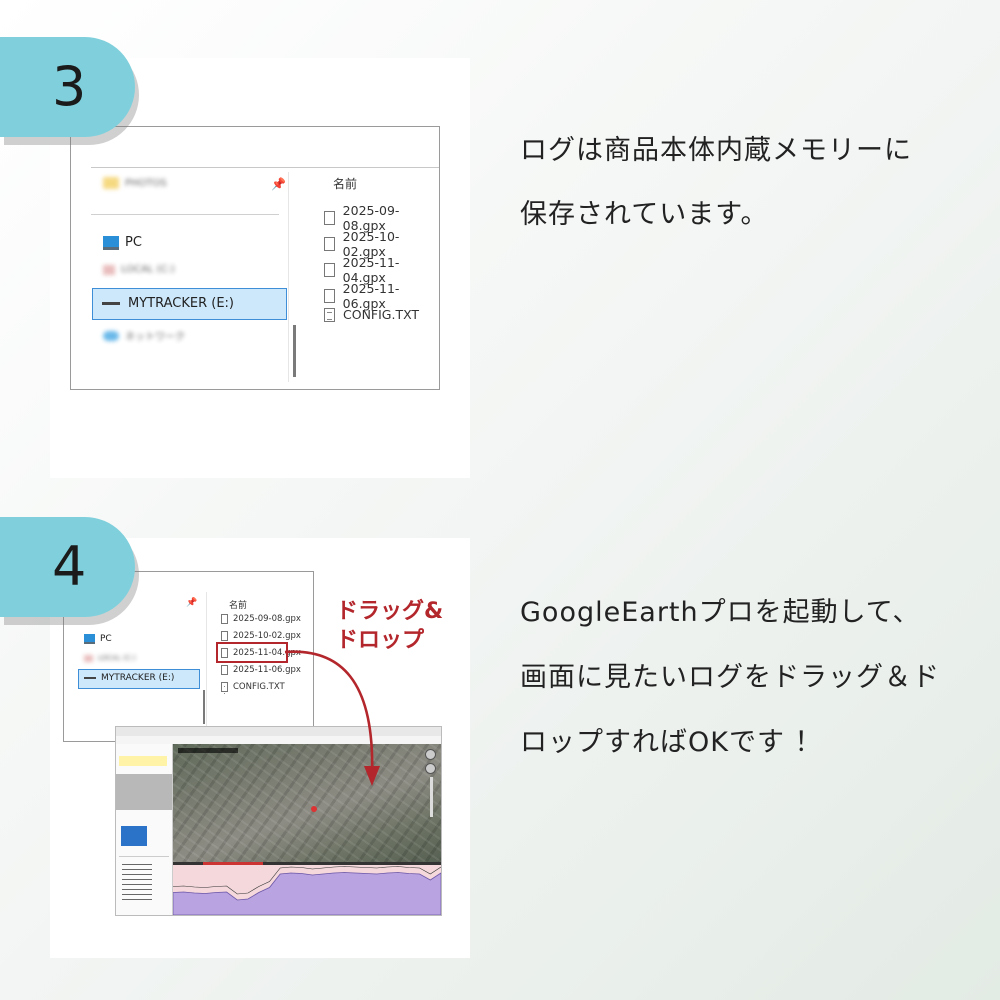 This screenshot has width=1000, height=1000. I want to click on zoom-slider, so click(431, 797).